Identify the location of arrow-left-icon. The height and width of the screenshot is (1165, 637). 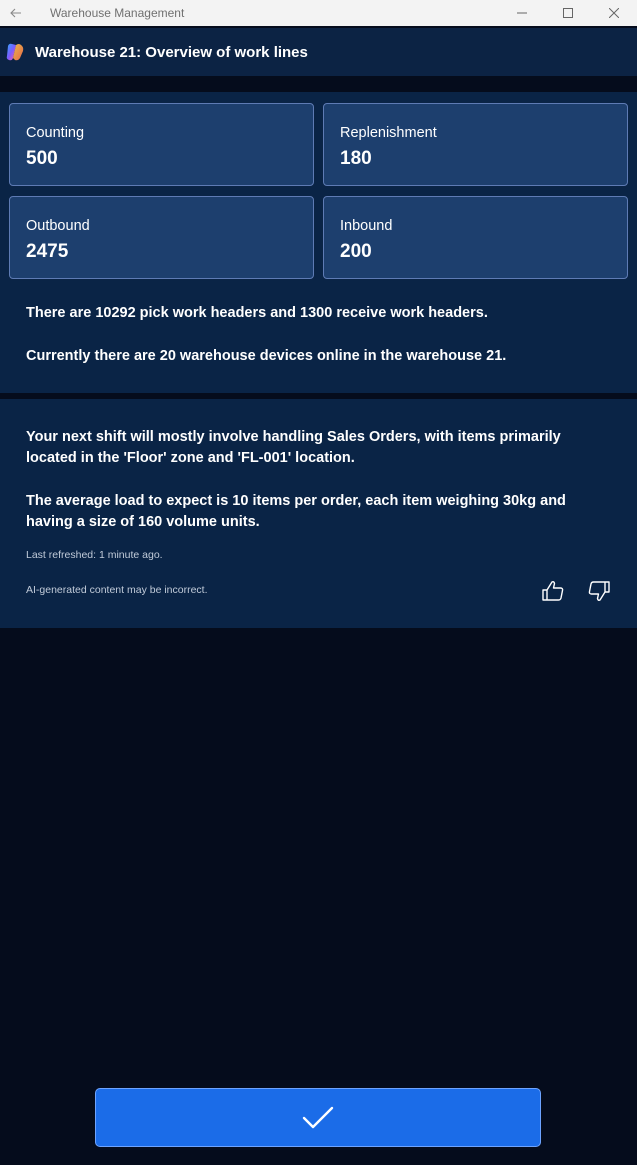
(16, 13).